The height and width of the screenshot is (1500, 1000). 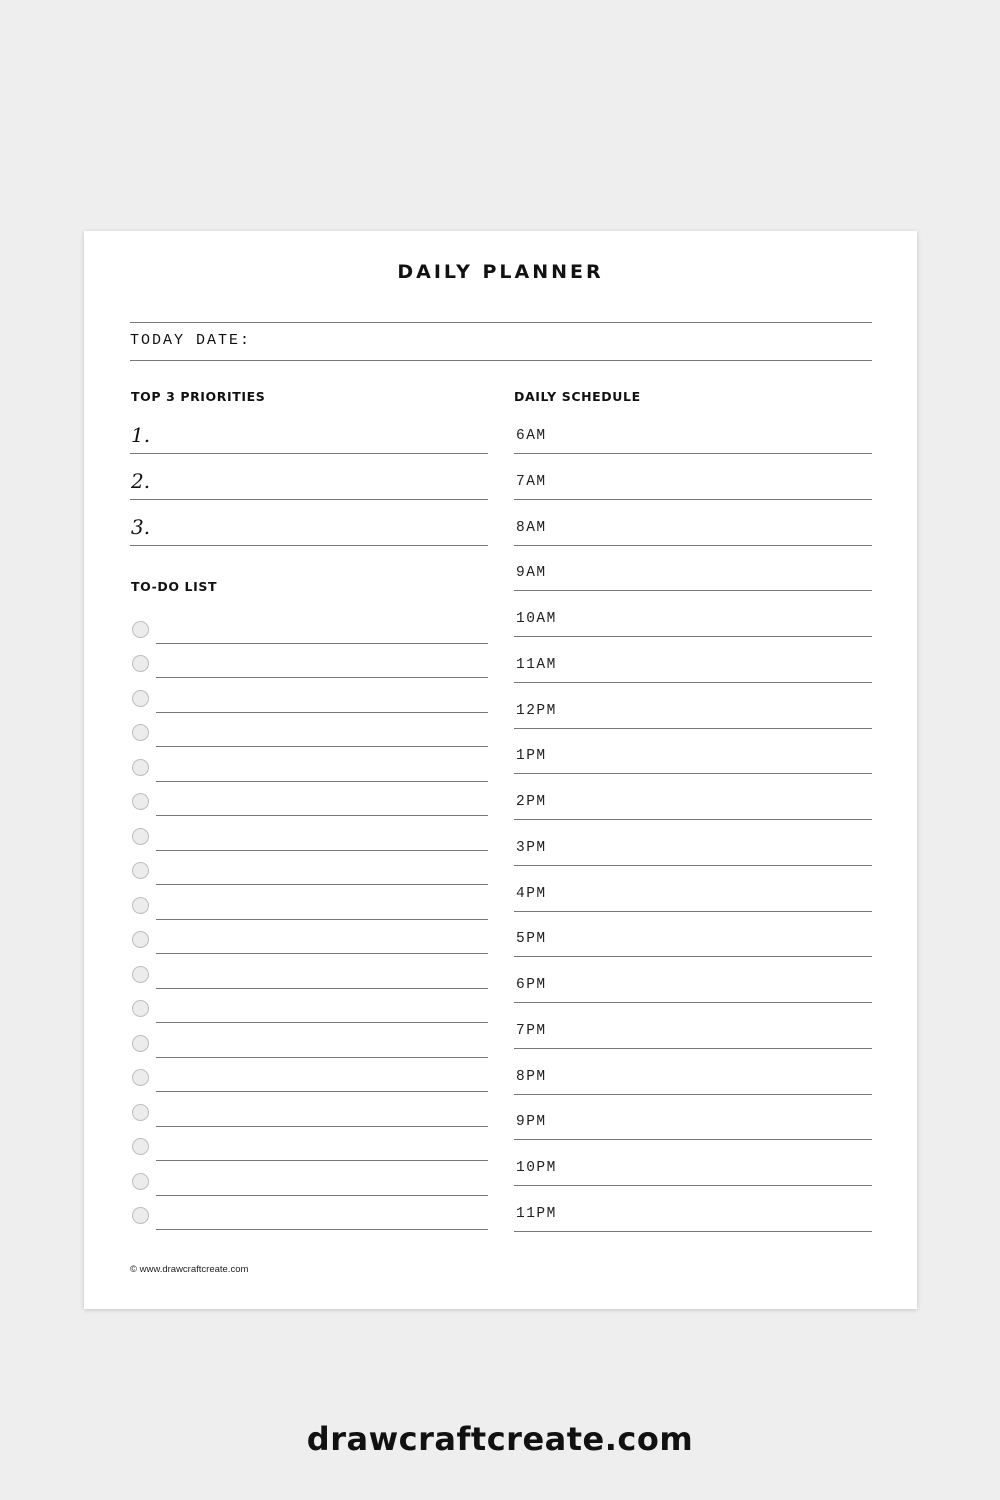 What do you see at coordinates (536, 710) in the screenshot?
I see `schedule-time-label: 12PM` at bounding box center [536, 710].